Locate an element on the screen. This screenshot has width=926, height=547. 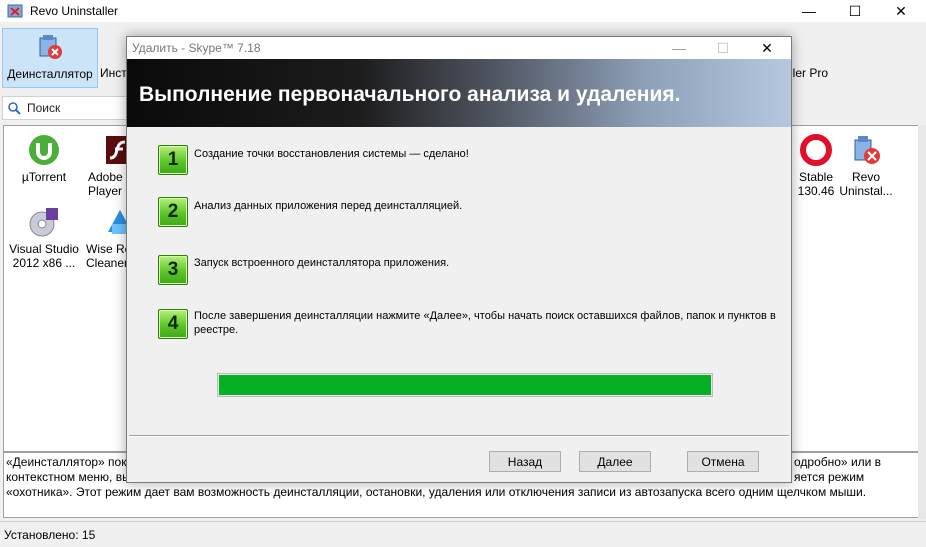
tool-uninstaller-button: Деинсталлятор is located at coordinates (50, 58).